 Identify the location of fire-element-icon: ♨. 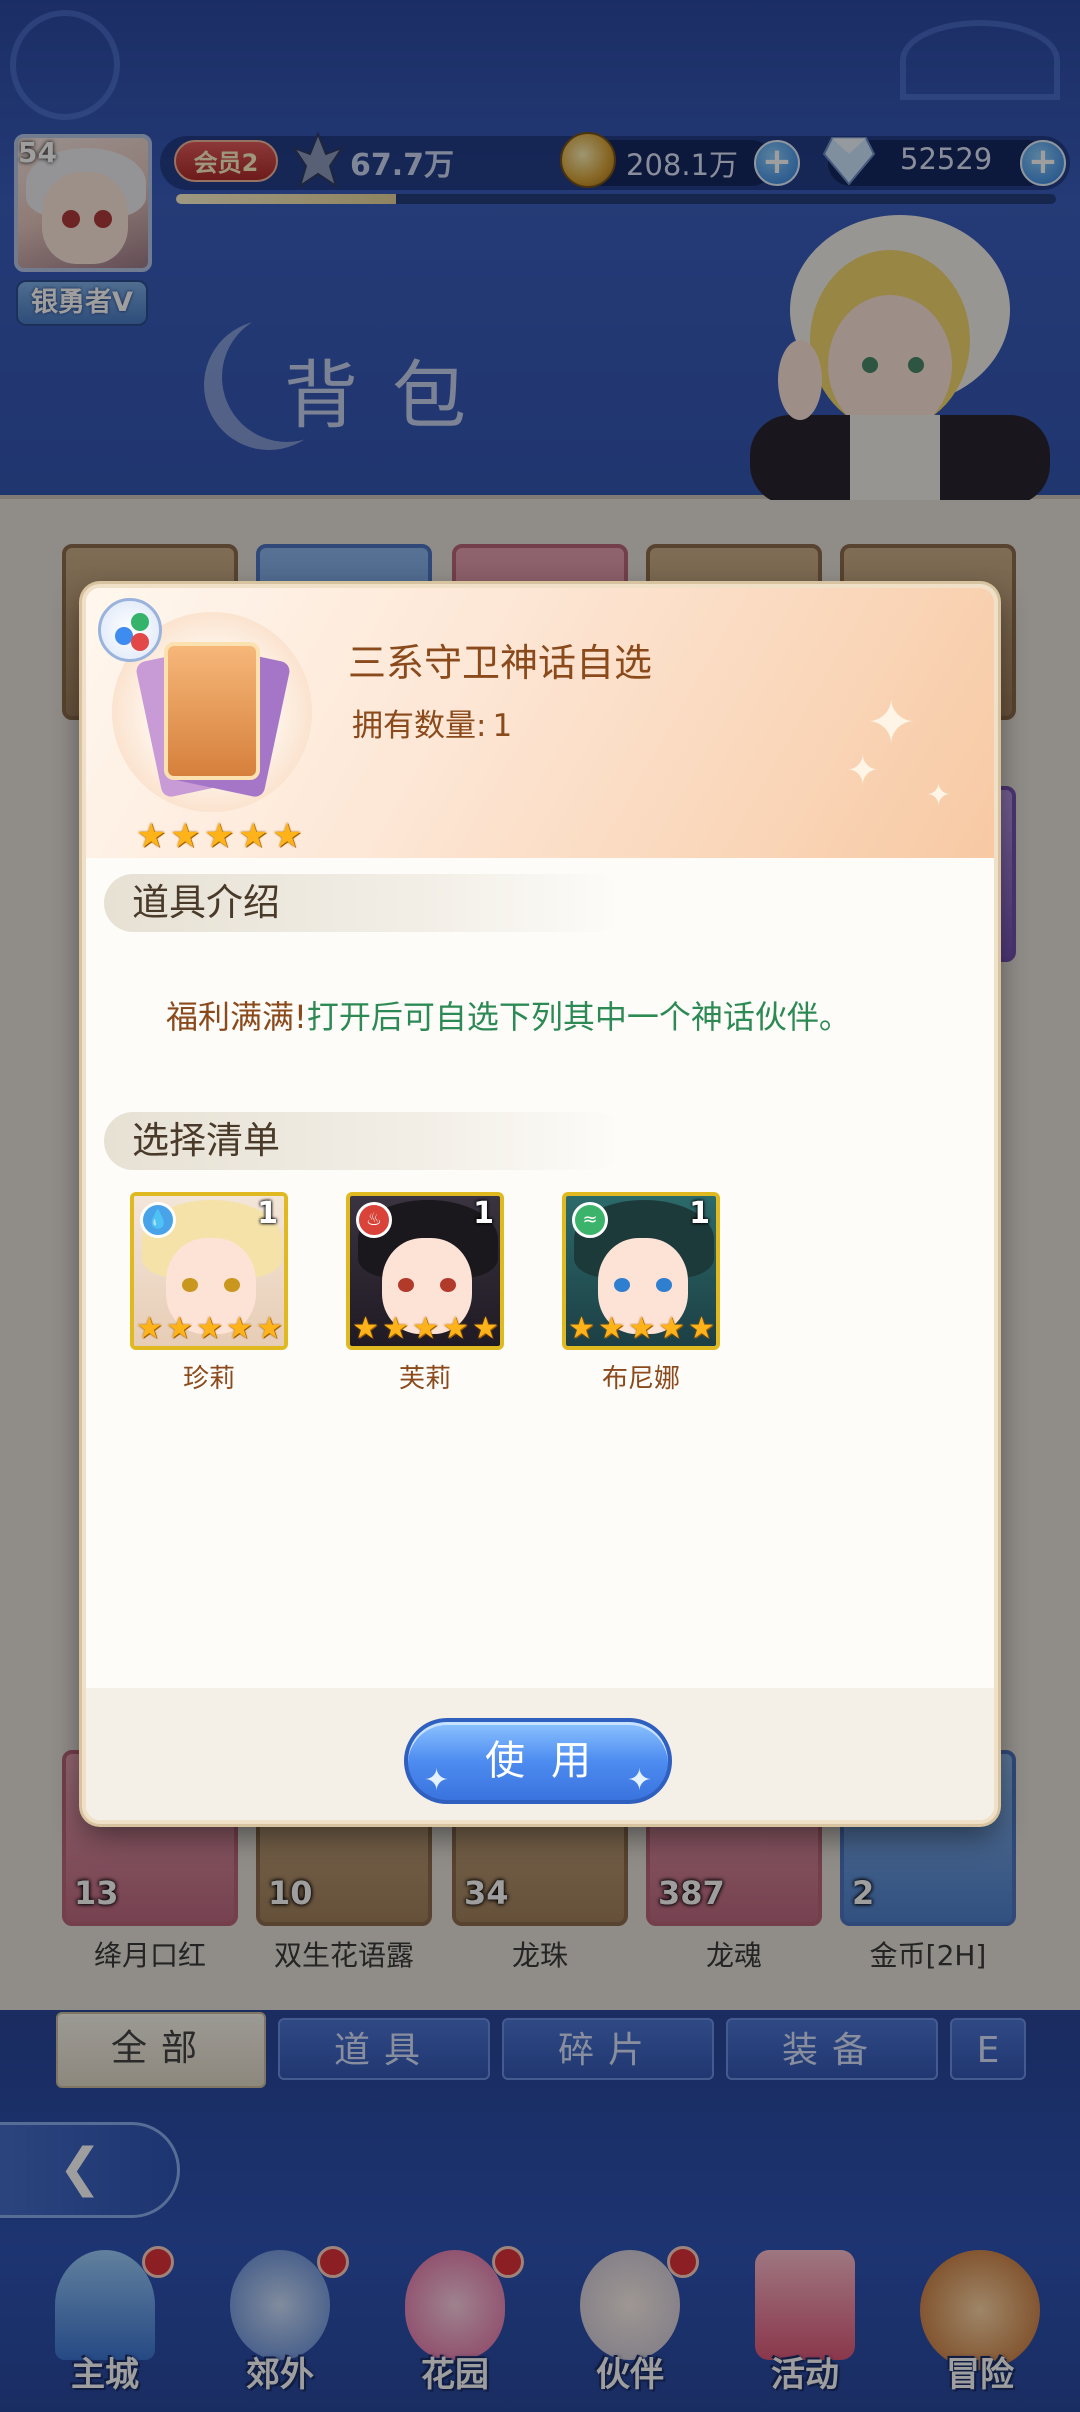
(374, 1220).